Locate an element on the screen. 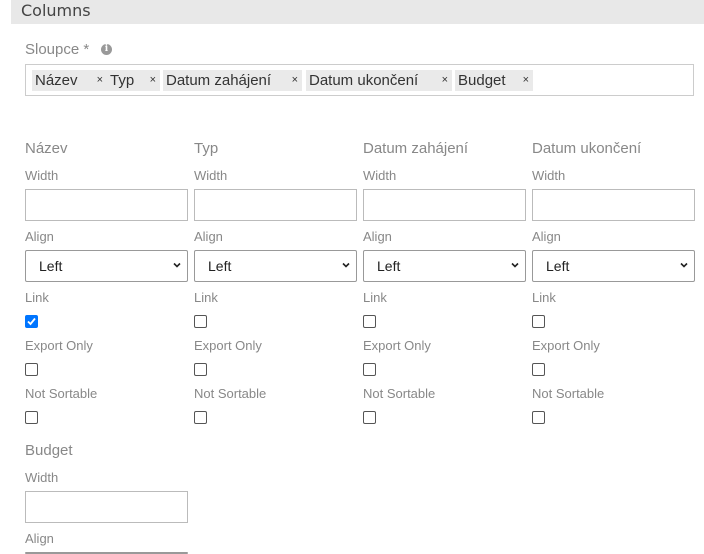 This screenshot has width=704, height=554. column-heading: Budget is located at coordinates (49, 450).